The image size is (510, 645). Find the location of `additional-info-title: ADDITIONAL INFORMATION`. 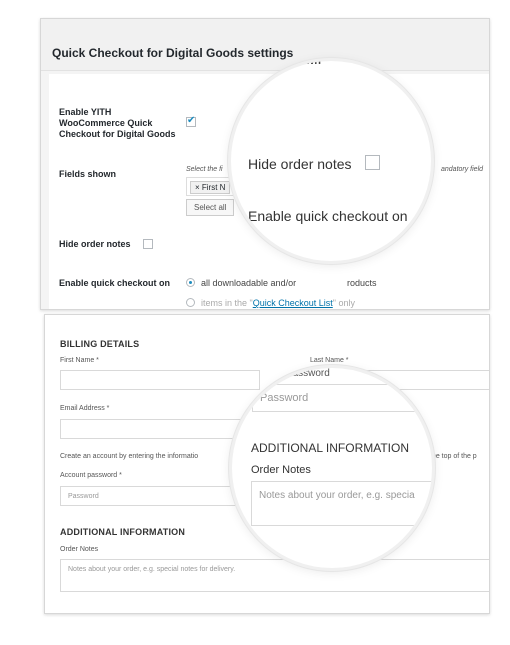

additional-info-title: ADDITIONAL INFORMATION is located at coordinates (123, 532).